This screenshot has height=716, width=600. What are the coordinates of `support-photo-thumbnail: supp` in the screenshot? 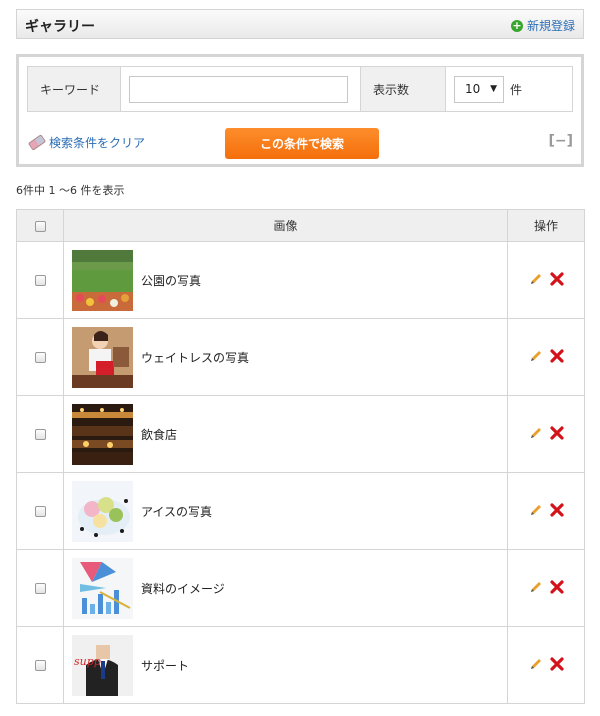 It's located at (102, 665).